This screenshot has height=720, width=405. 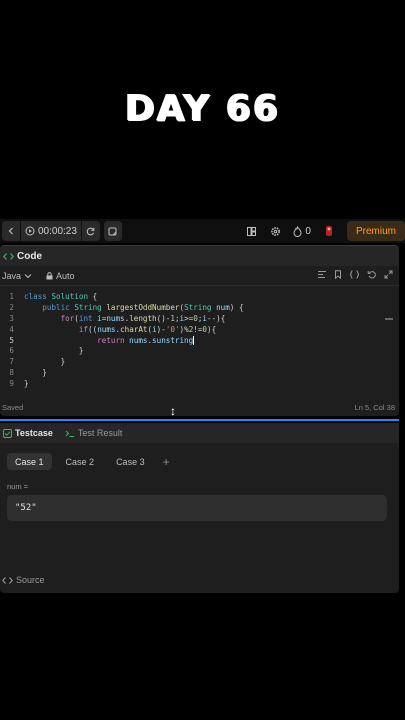 I want to click on streak-counter: 0, so click(x=302, y=231).